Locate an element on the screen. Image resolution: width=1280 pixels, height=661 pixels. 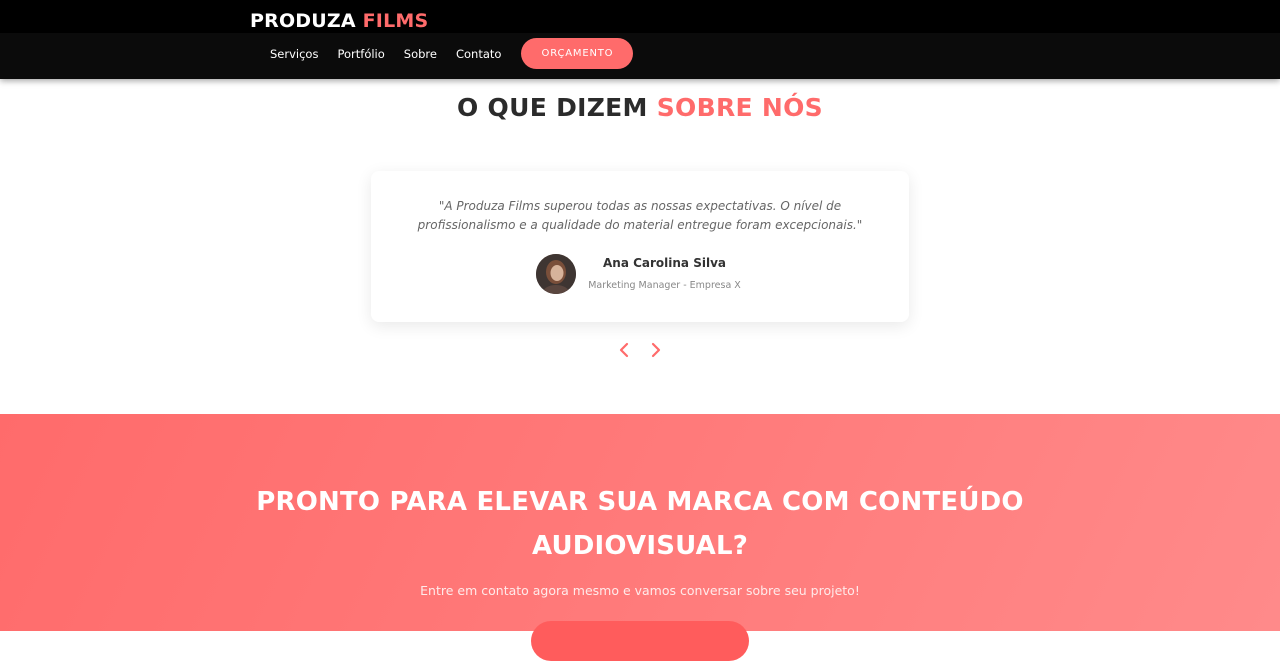
avatar is located at coordinates (556, 274).